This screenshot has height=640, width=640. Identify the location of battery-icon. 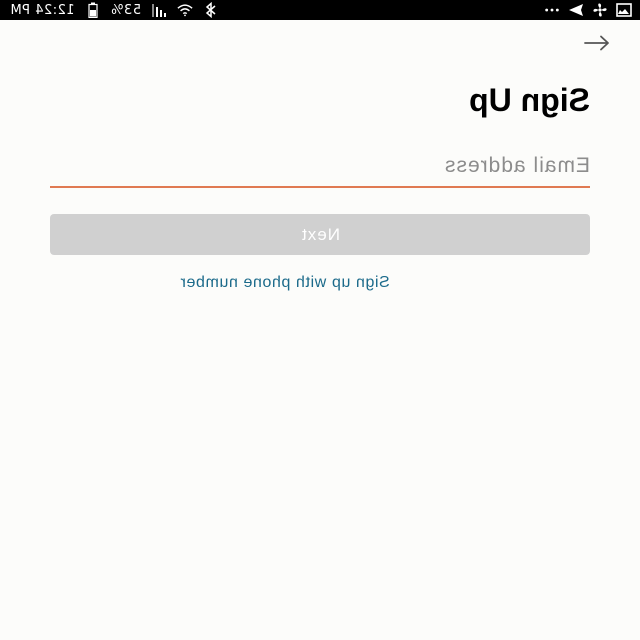
(93, 10).